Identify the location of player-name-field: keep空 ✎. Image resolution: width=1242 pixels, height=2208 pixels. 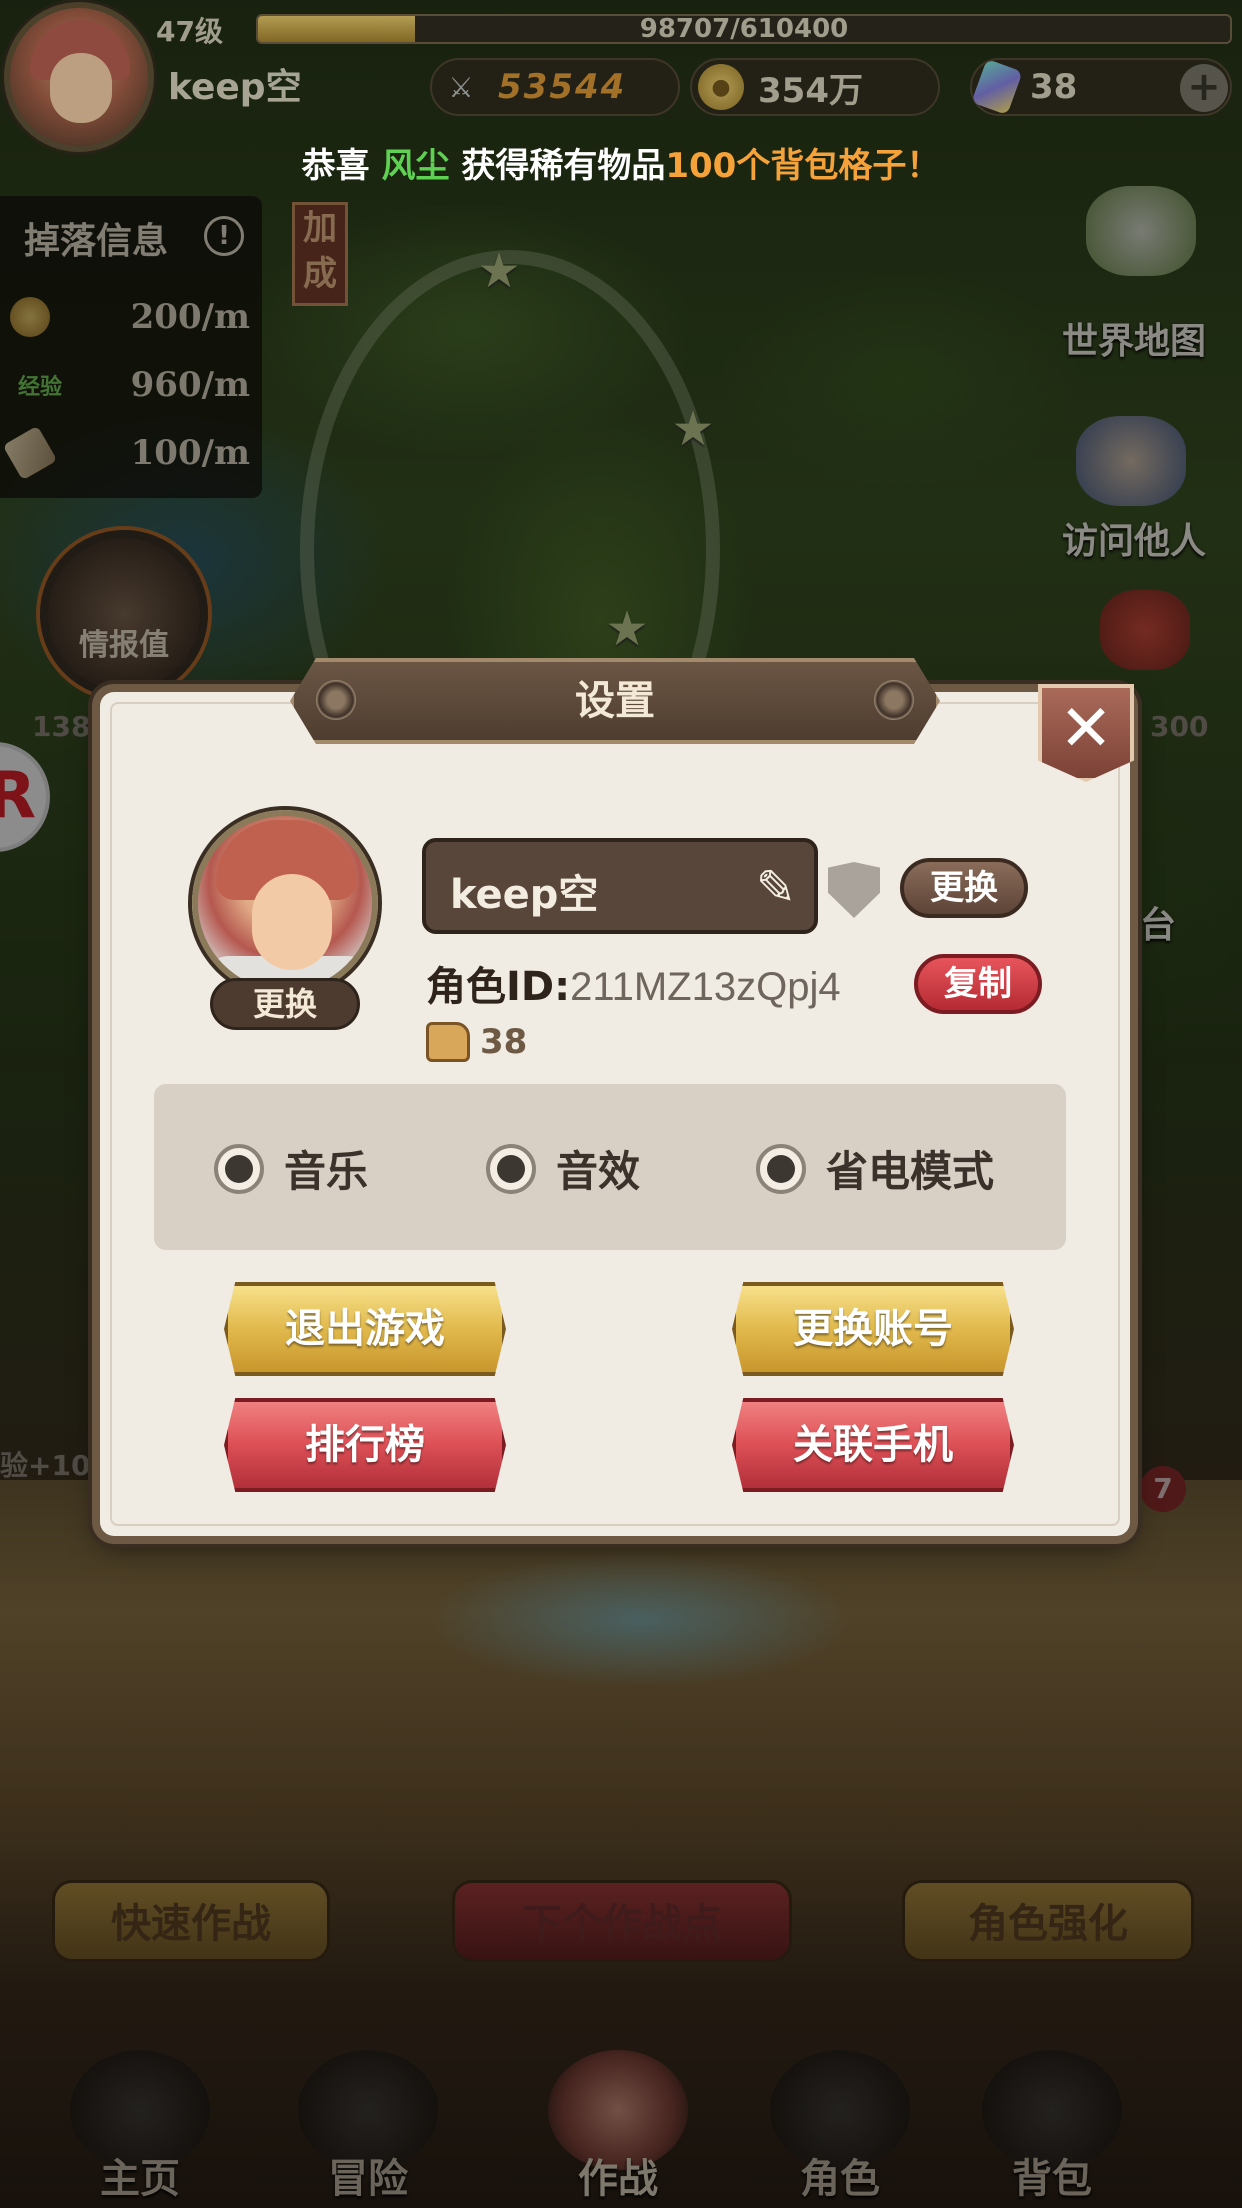
(620, 886).